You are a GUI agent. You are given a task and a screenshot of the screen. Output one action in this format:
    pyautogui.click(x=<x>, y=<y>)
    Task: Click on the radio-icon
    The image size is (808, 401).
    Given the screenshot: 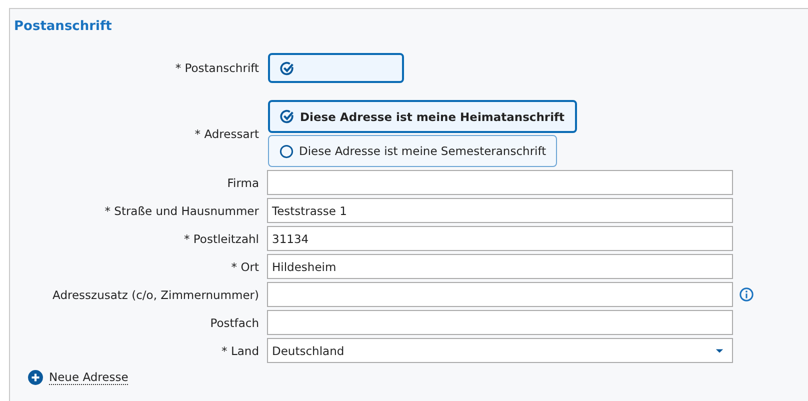 What is the action you would take?
    pyautogui.click(x=286, y=151)
    